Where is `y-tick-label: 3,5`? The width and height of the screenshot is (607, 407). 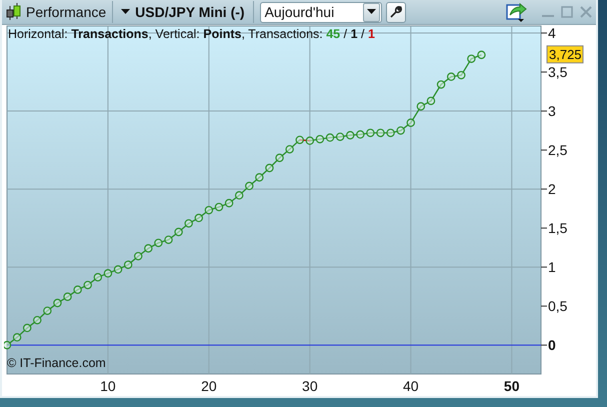
y-tick-label: 3,5 is located at coordinates (558, 72).